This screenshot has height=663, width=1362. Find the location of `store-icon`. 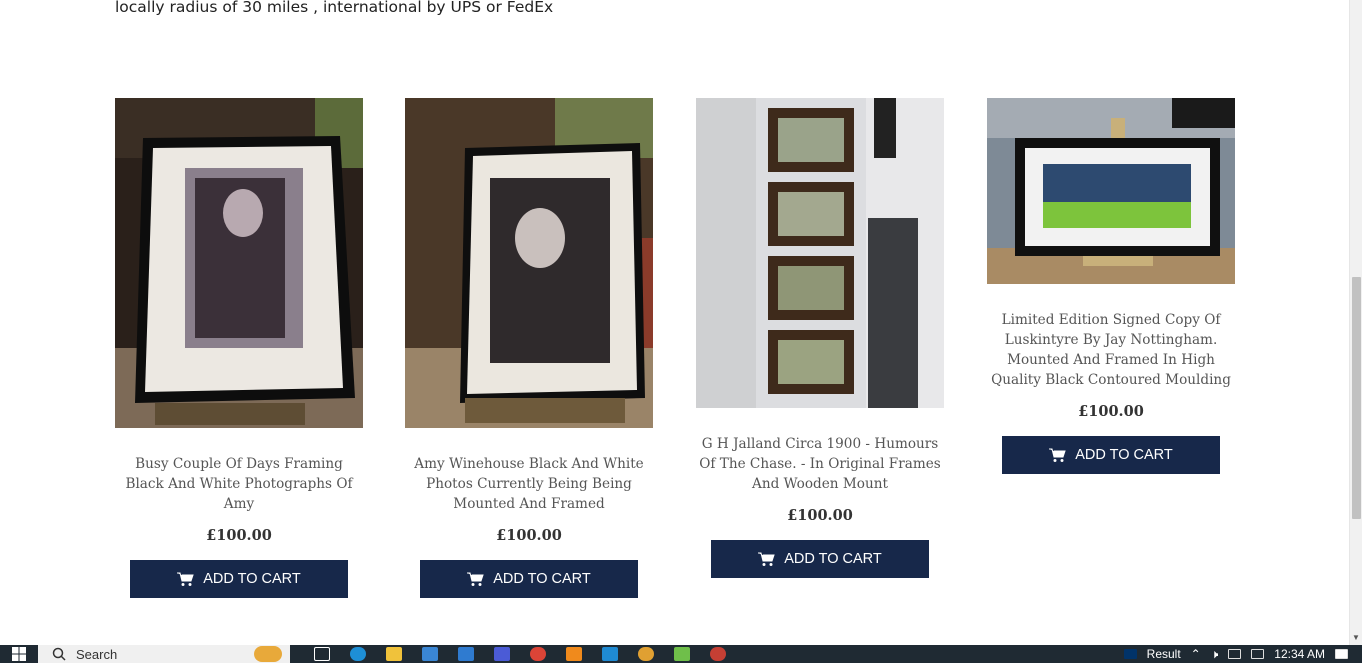

store-icon is located at coordinates (430, 654).